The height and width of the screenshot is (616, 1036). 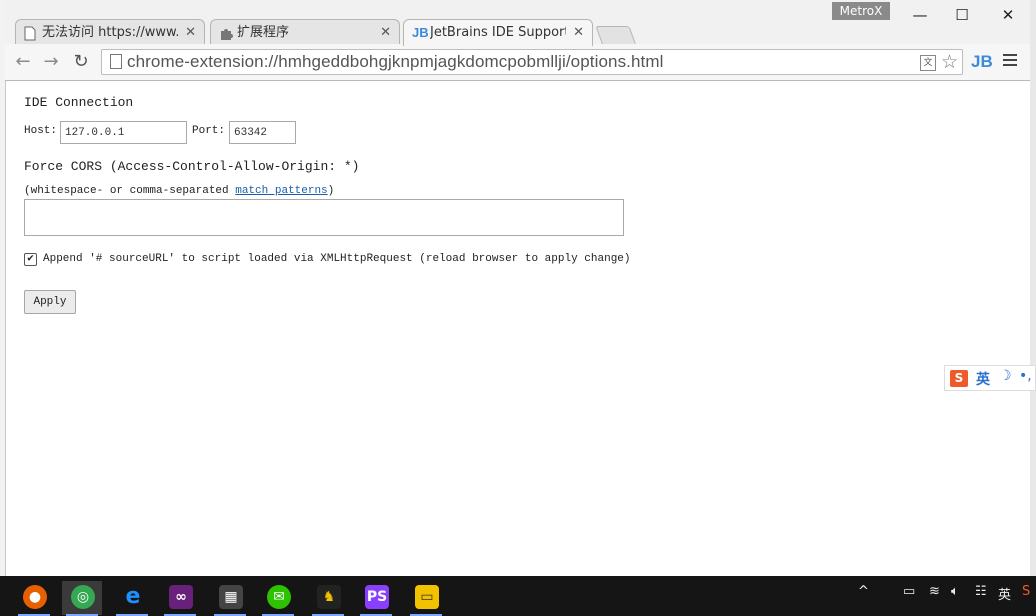 I want to click on reload-icon: ↻, so click(x=81, y=62).